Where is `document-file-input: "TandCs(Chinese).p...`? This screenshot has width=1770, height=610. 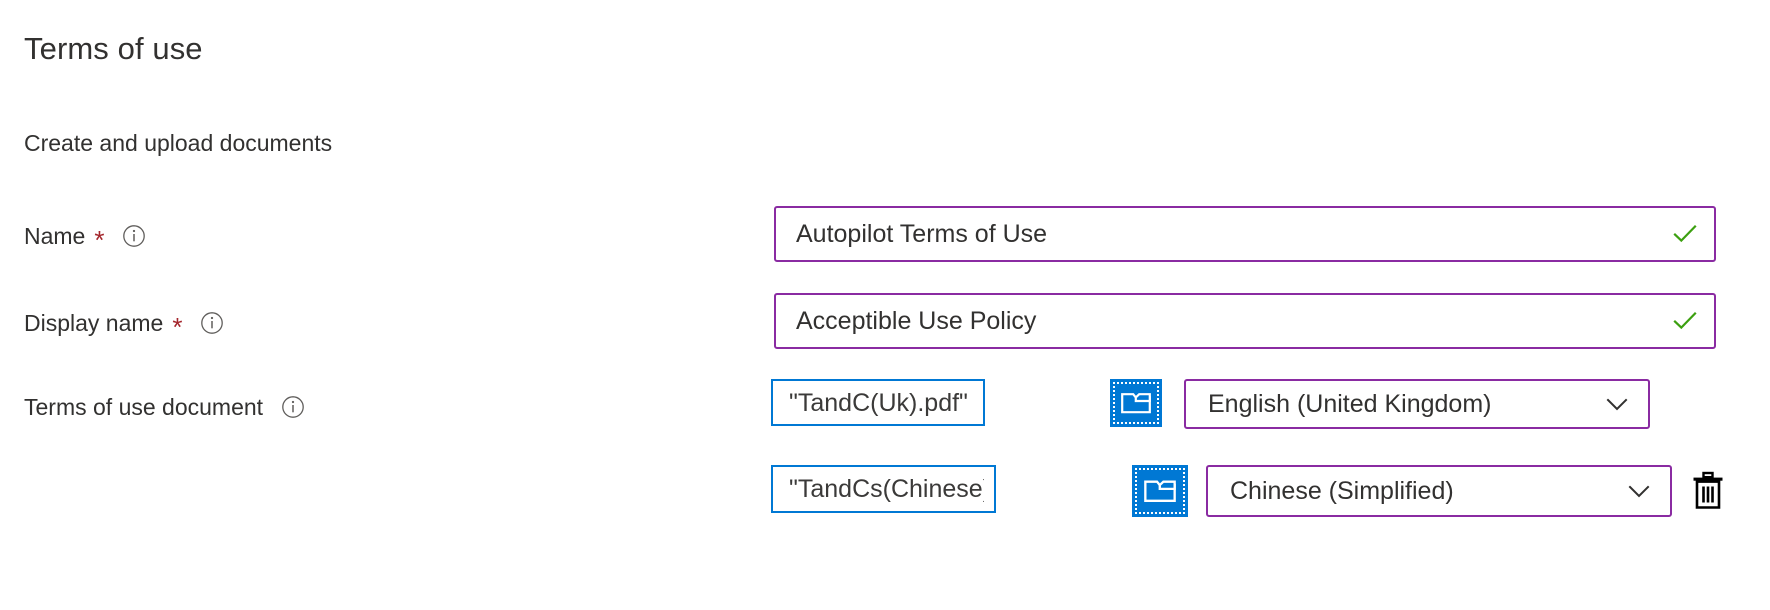 document-file-input: "TandCs(Chinese).p... is located at coordinates (883, 489).